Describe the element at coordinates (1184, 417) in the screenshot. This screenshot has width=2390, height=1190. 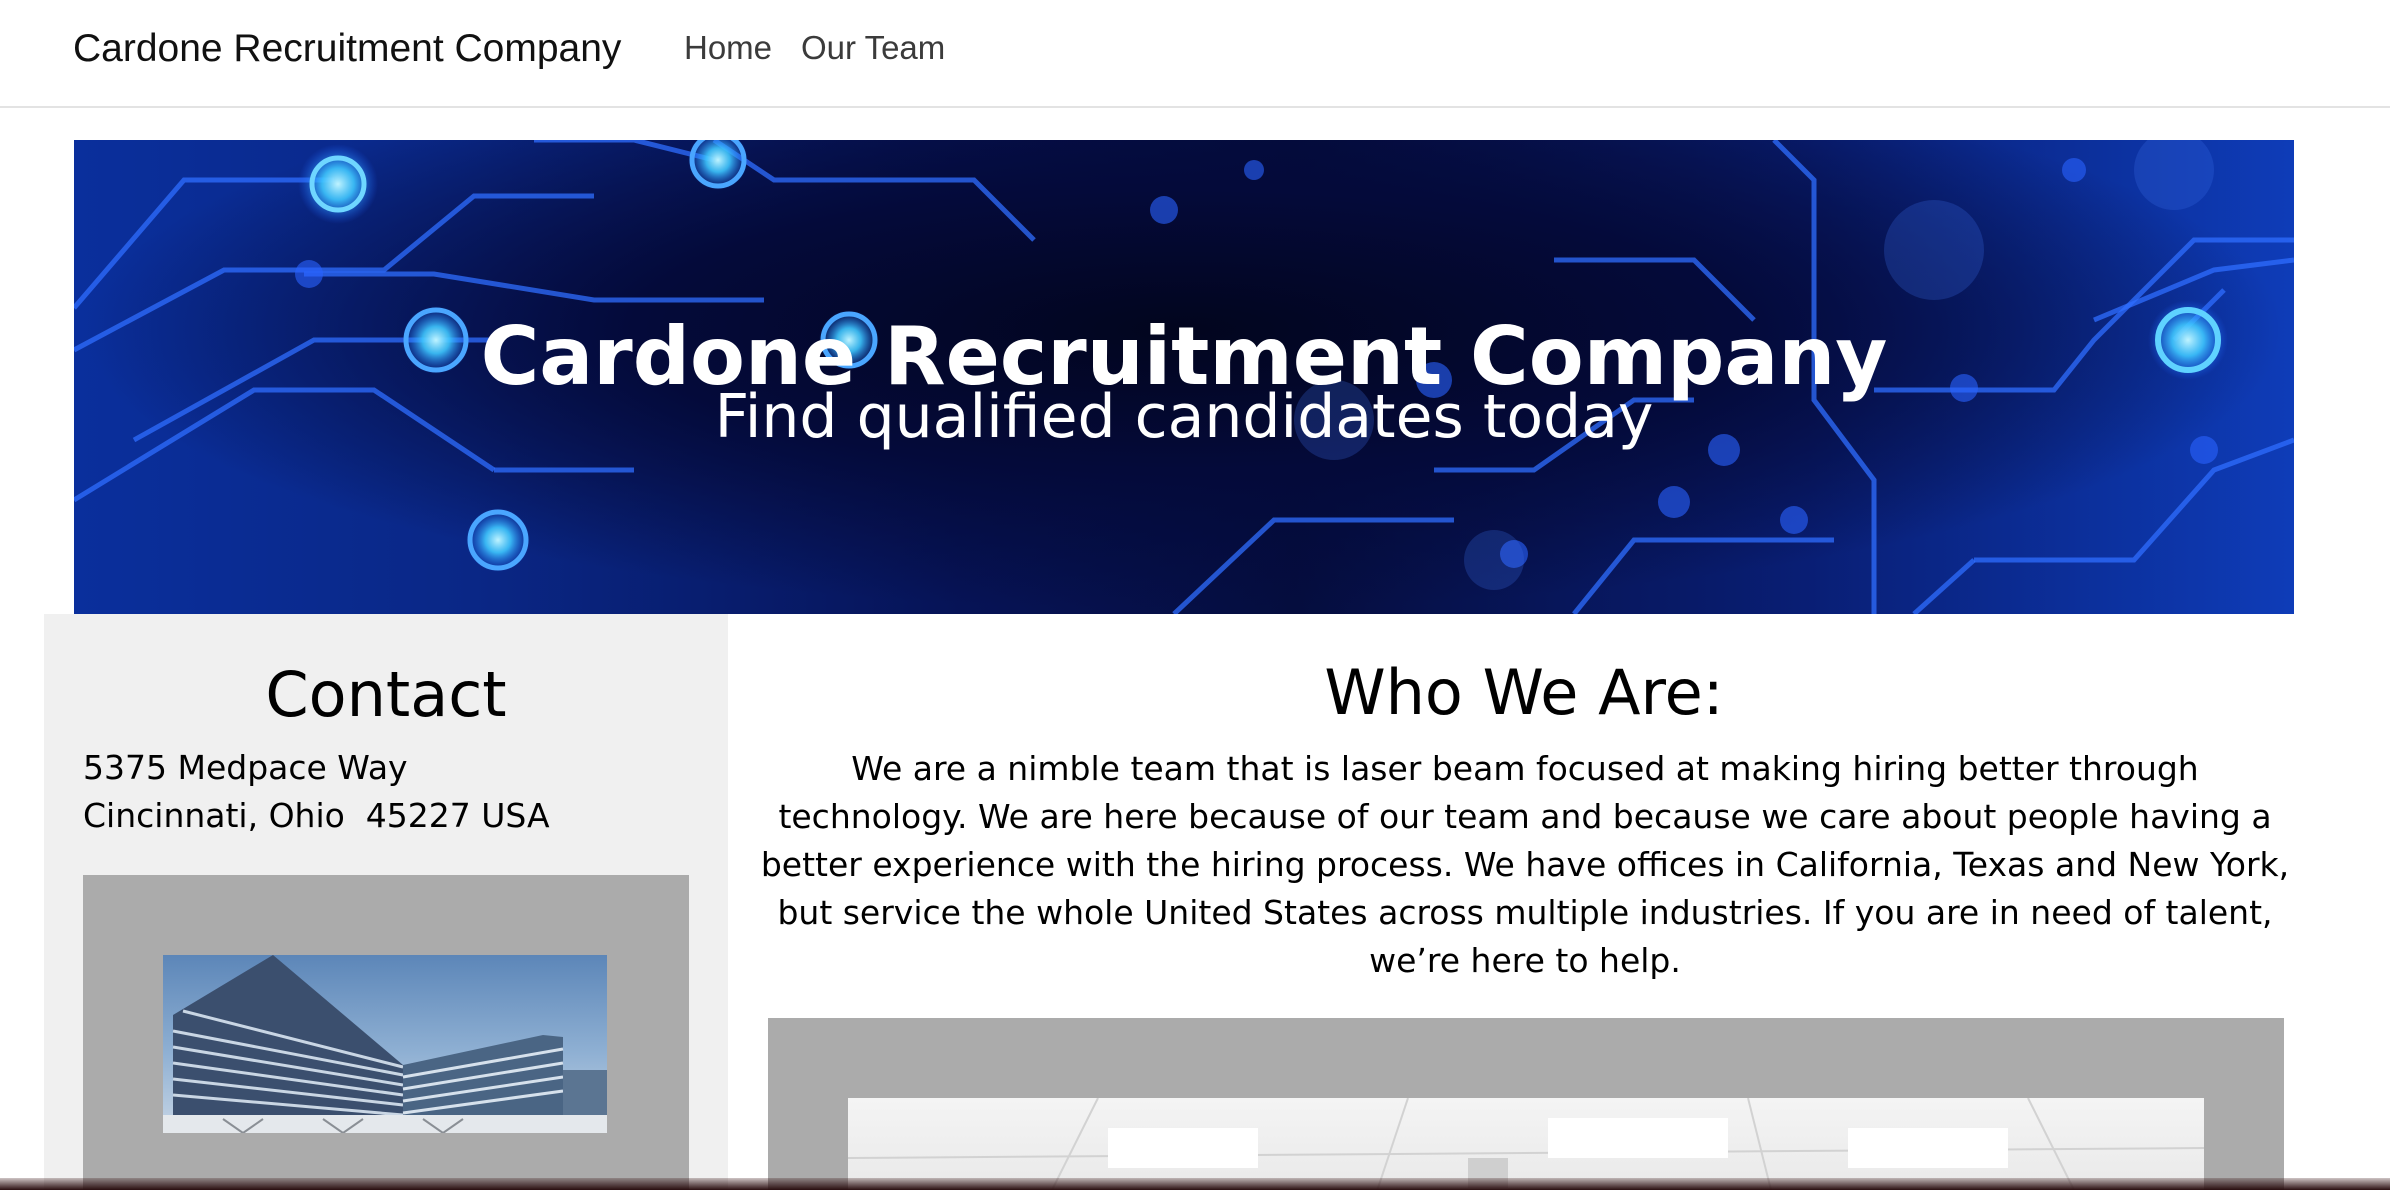
I see `hero-subtitle: Find qualified candidates today` at that location.